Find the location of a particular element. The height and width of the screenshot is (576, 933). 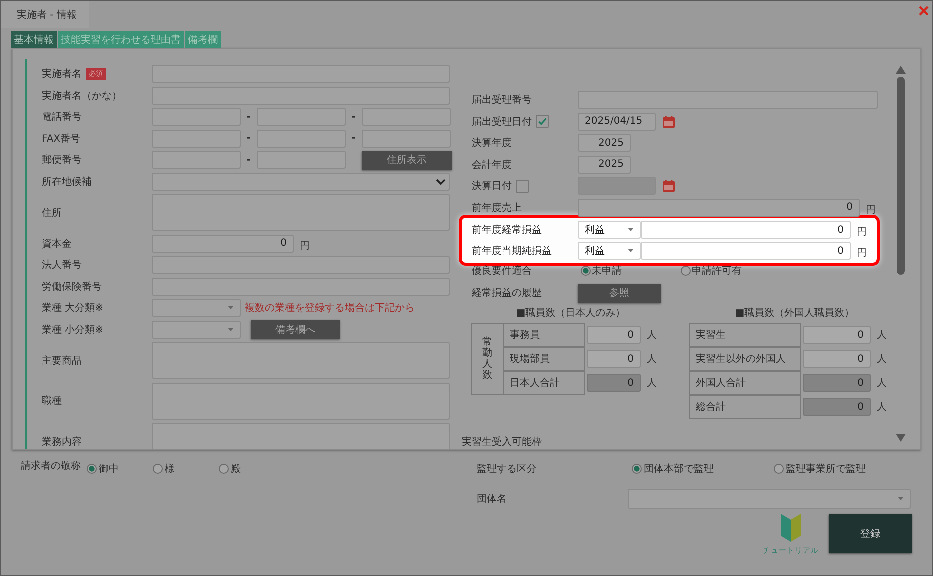

field-label: 前年度経常損益 is located at coordinates (507, 230).